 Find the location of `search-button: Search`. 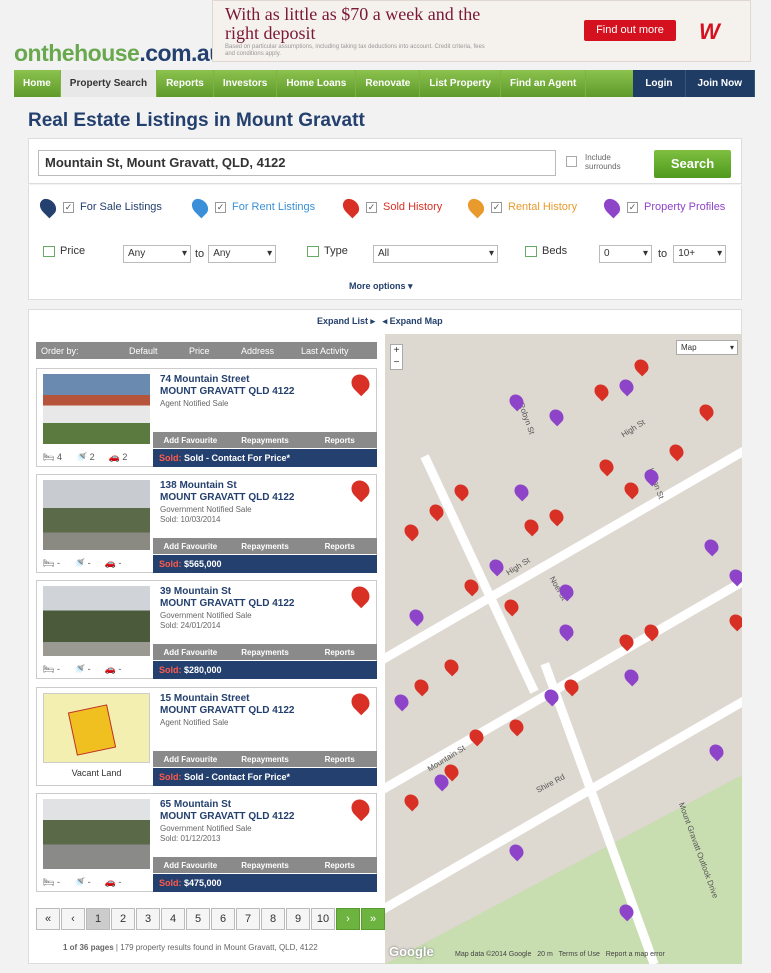

search-button: Search is located at coordinates (692, 164).